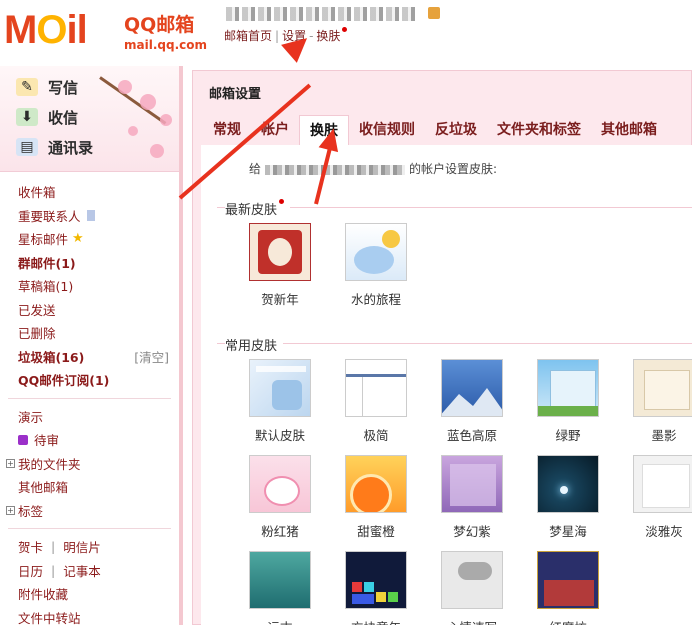  I want to click on contacts-label: 通讯录, so click(71, 147).